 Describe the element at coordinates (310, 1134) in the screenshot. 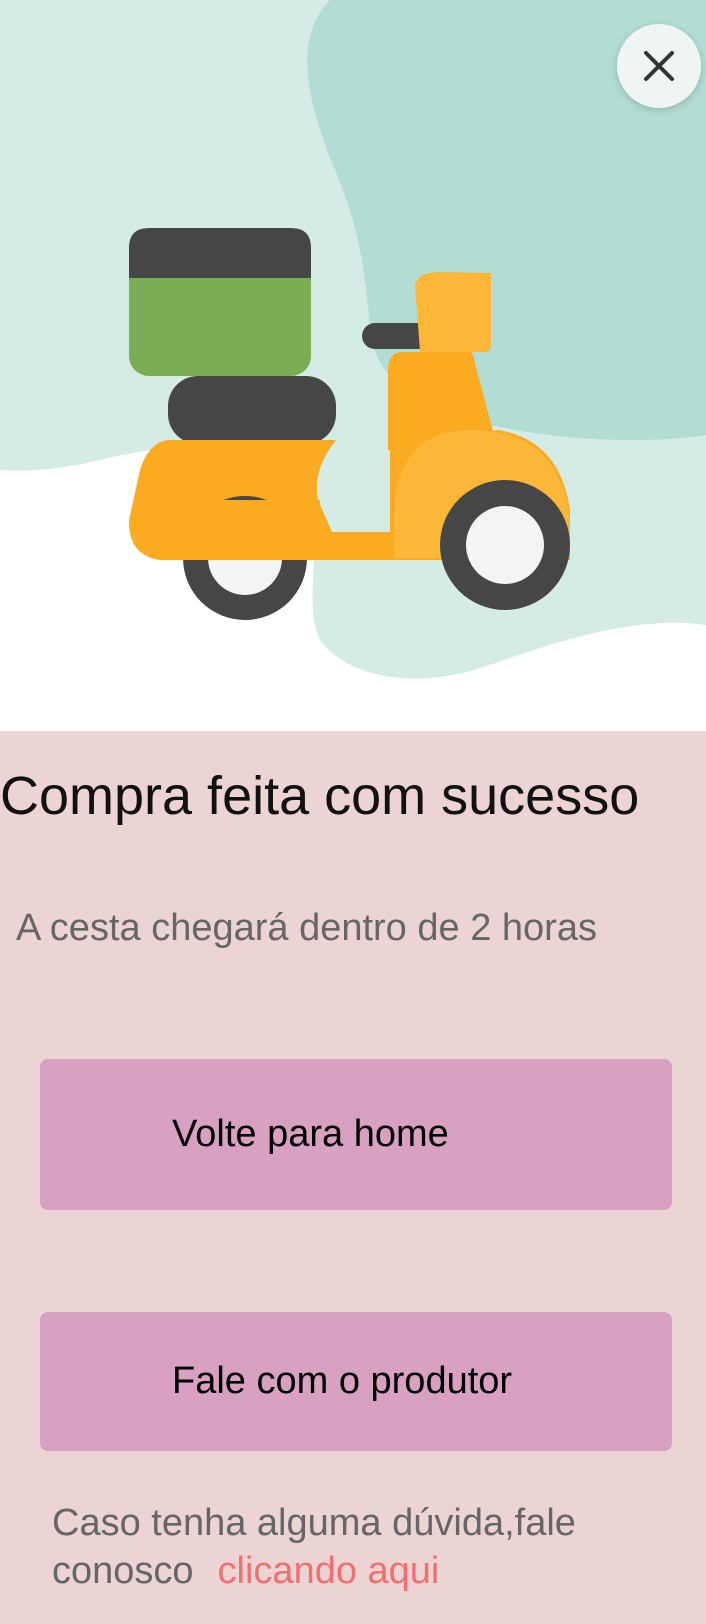

I see `back-to-home-label: Volte para home` at that location.